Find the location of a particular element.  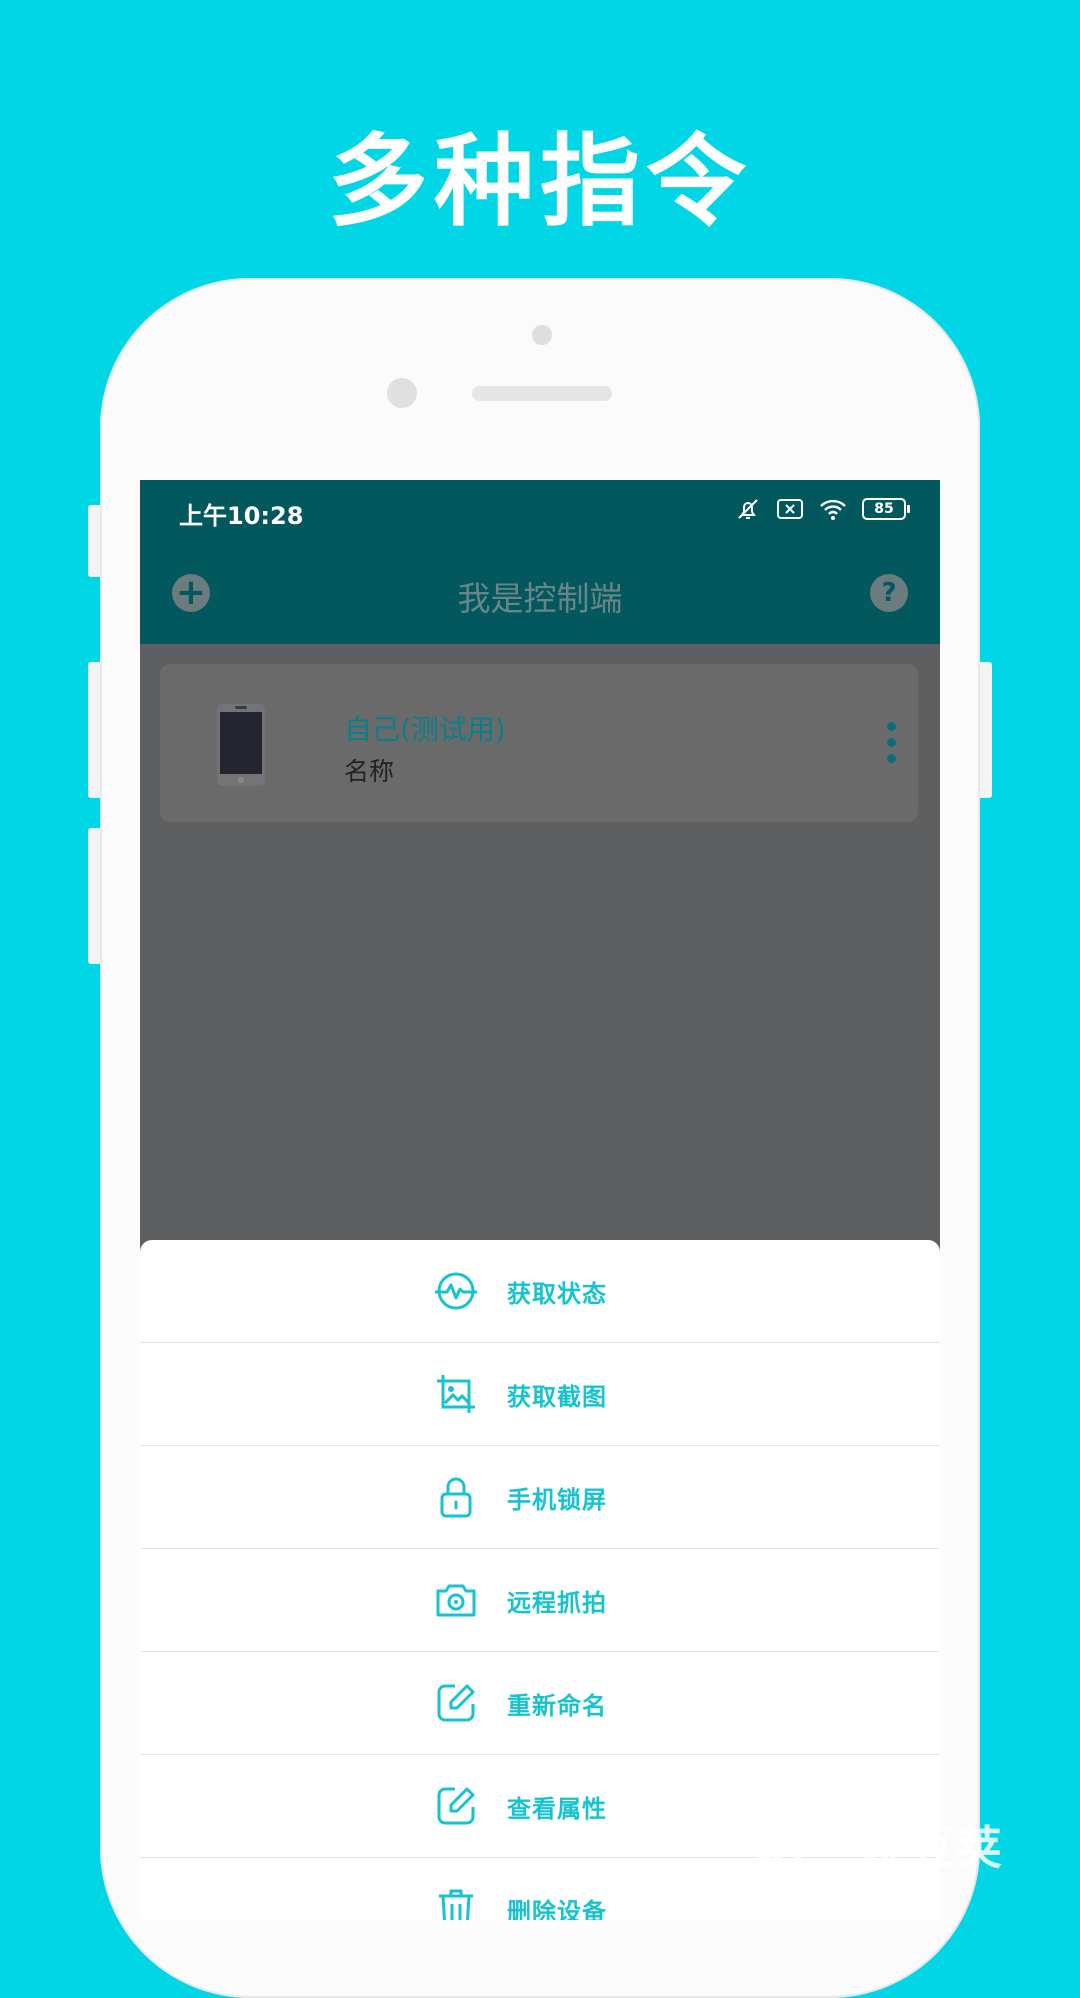

phone-front-camera is located at coordinates (402, 393).